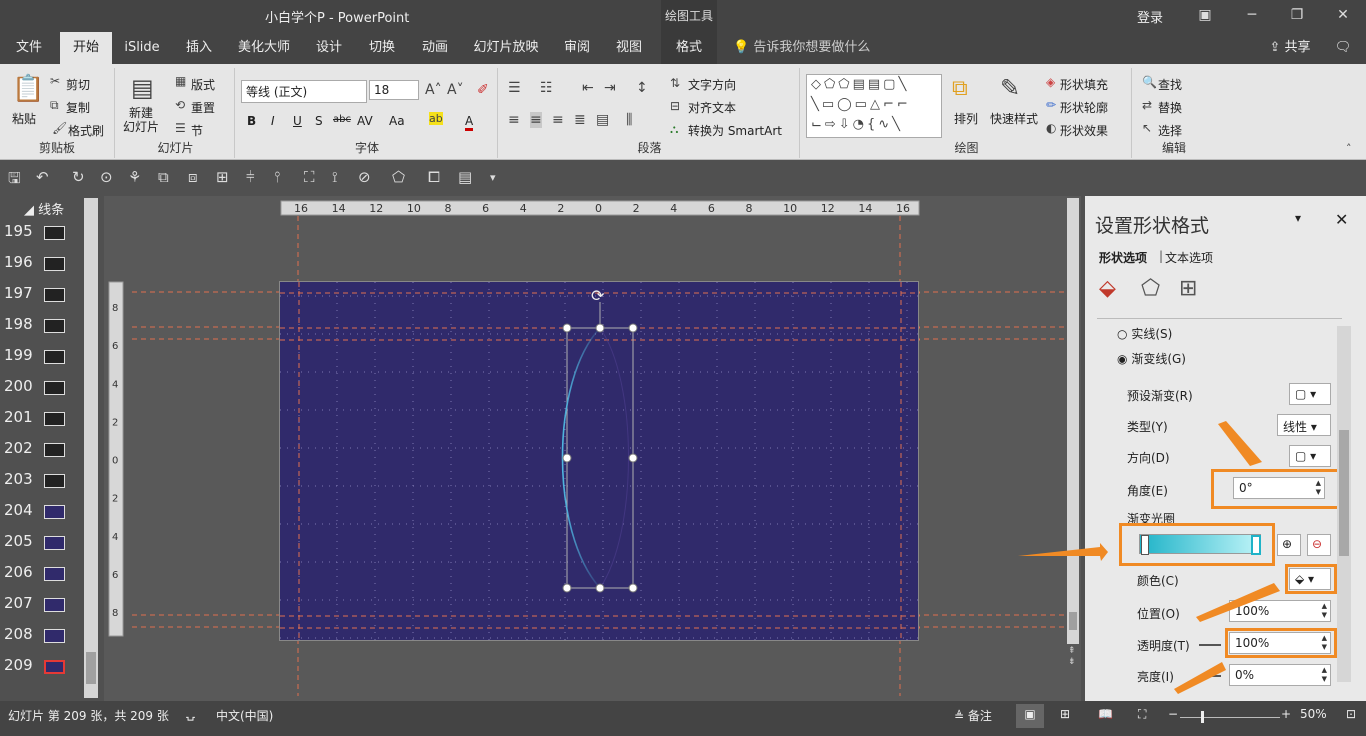 The image size is (1366, 736). What do you see at coordinates (251, 121) in the screenshot?
I see `bold-button: B` at bounding box center [251, 121].